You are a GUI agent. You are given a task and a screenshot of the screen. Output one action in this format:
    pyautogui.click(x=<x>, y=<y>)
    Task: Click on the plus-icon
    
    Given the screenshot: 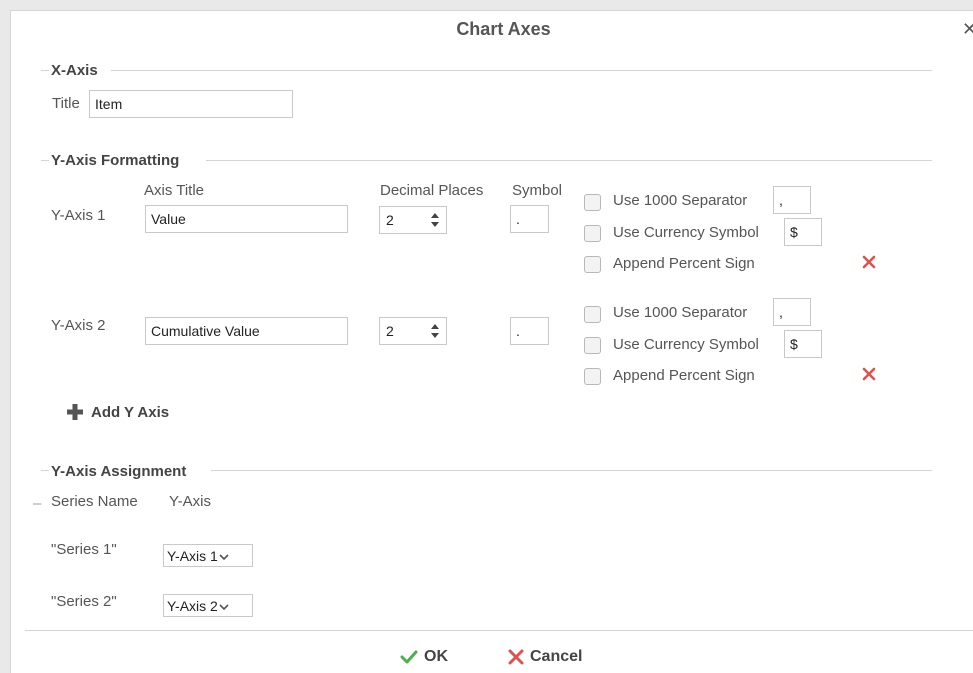 What is the action you would take?
    pyautogui.click(x=75, y=412)
    